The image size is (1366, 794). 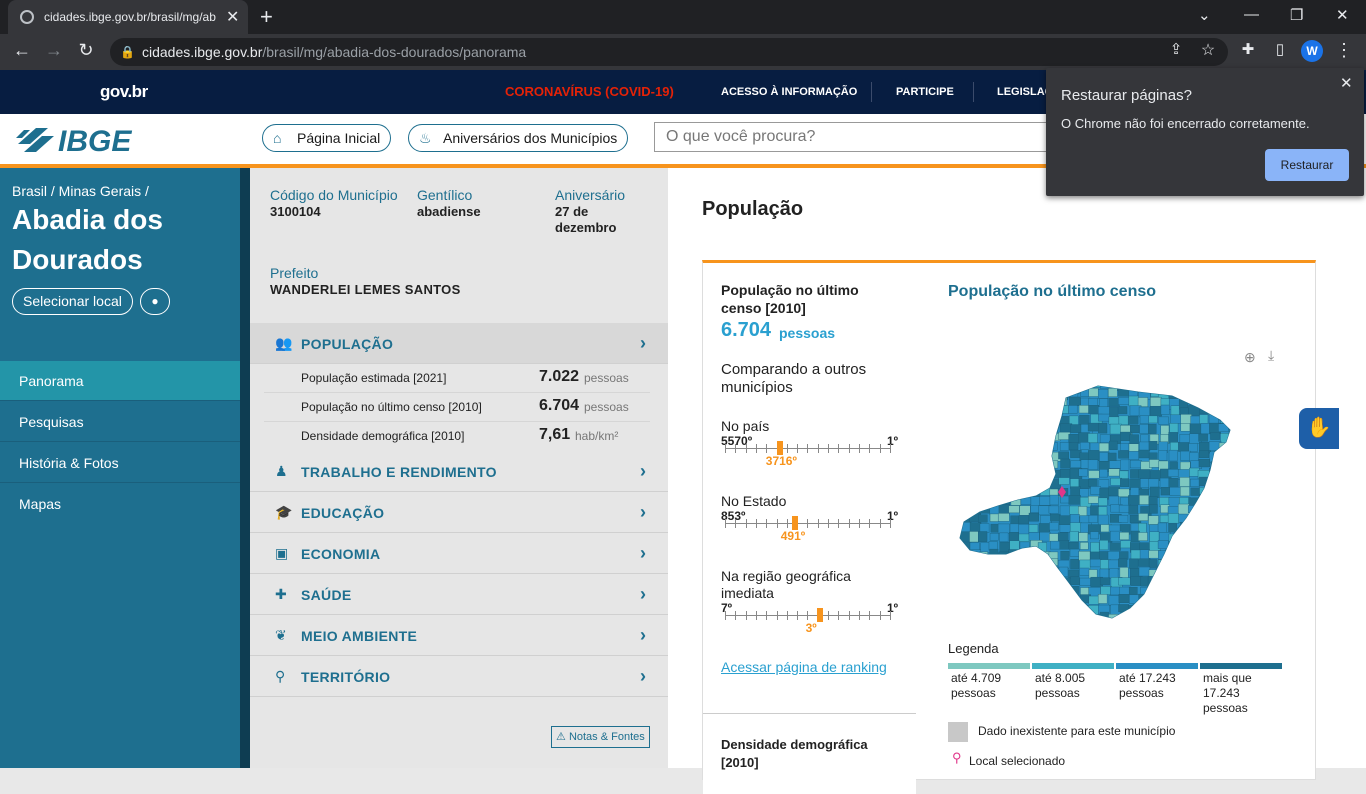 I want to click on profile-avatar: W, so click(x=1312, y=51).